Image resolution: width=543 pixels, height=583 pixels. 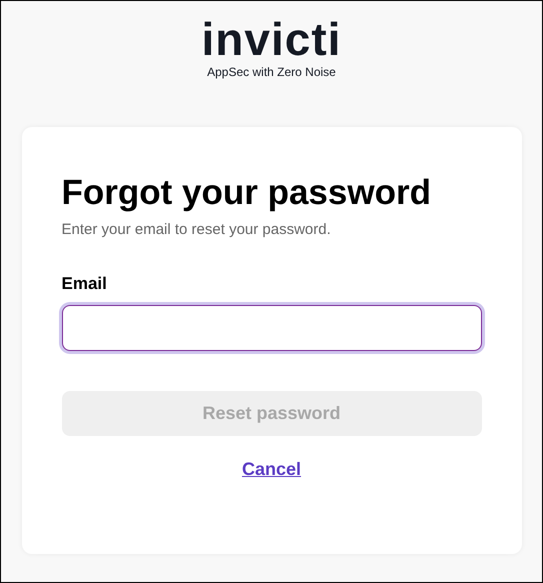 What do you see at coordinates (85, 284) in the screenshot?
I see `email-label: Email` at bounding box center [85, 284].